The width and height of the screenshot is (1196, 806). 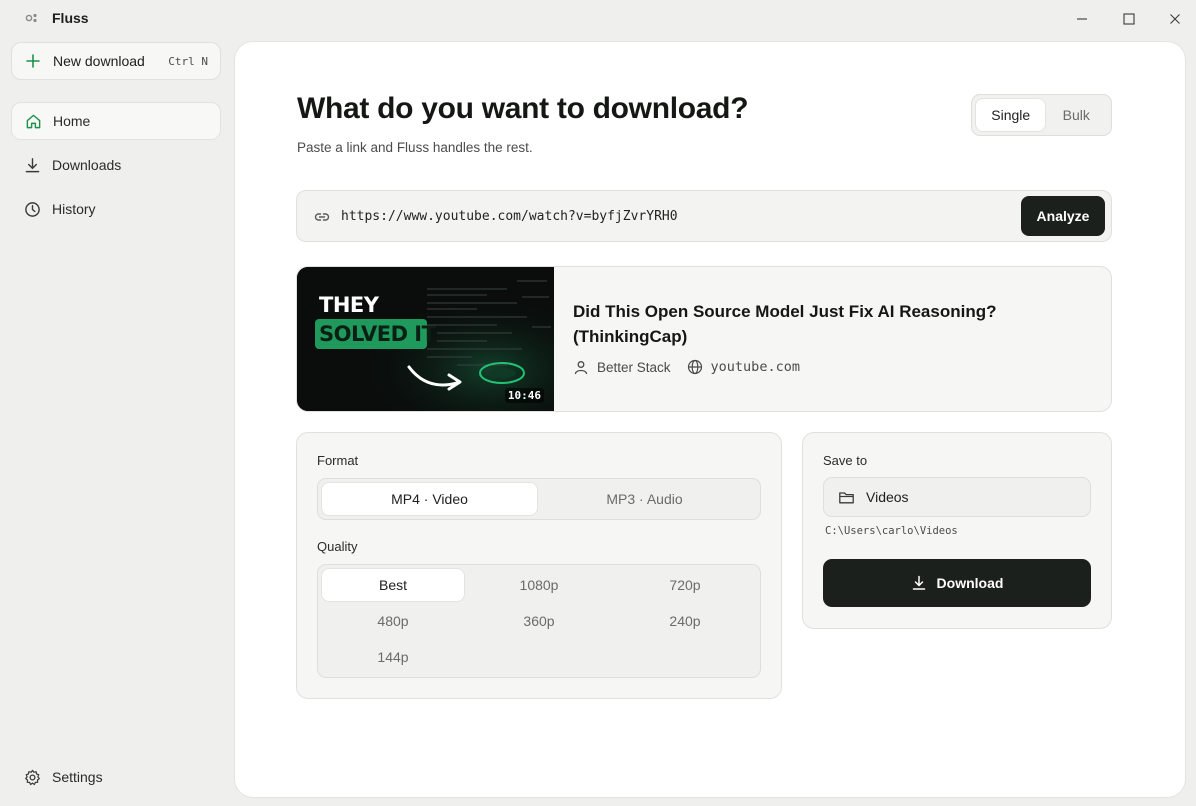 What do you see at coordinates (337, 546) in the screenshot?
I see `quality-label: Quality` at bounding box center [337, 546].